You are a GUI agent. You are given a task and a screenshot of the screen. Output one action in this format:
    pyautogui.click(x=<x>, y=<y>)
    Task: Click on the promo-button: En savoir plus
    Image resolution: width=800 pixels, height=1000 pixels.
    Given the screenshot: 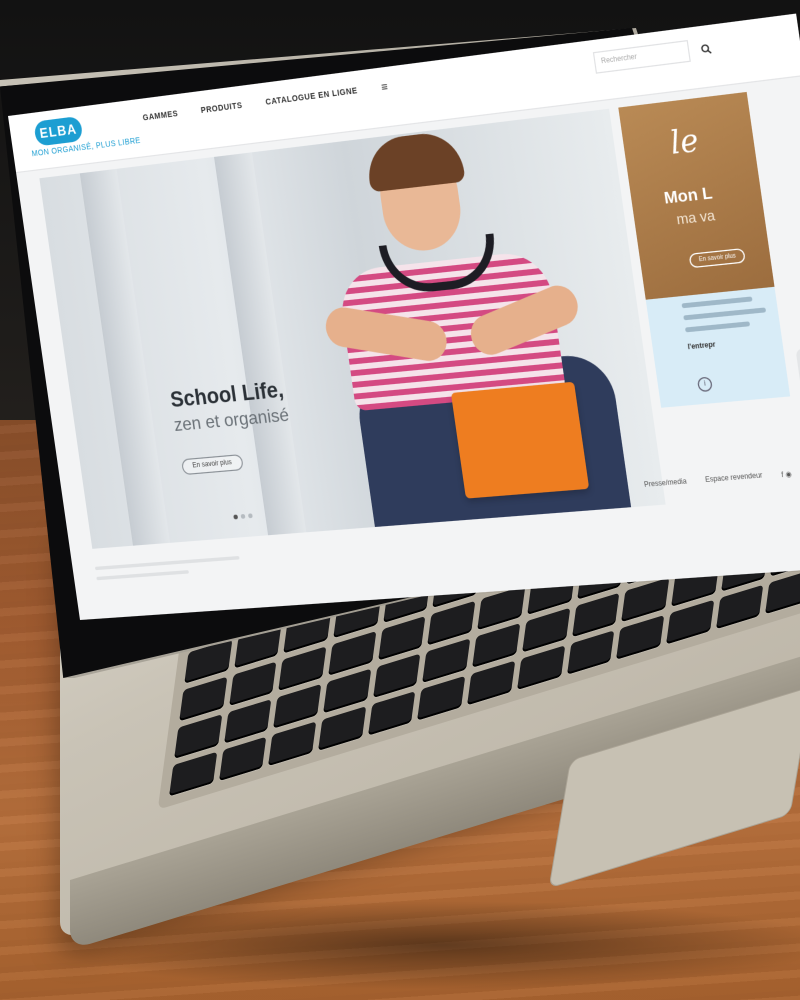 What is the action you would take?
    pyautogui.click(x=717, y=258)
    